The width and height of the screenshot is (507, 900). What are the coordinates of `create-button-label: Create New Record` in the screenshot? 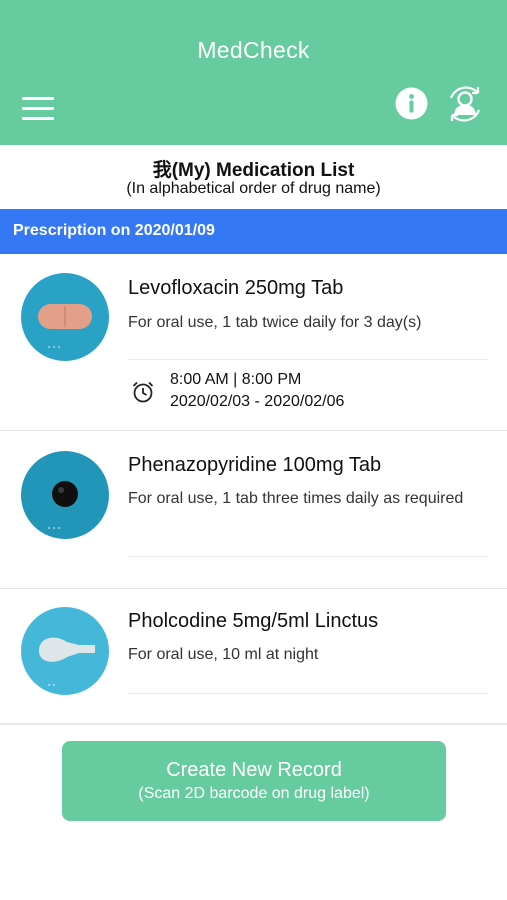 It's located at (254, 770).